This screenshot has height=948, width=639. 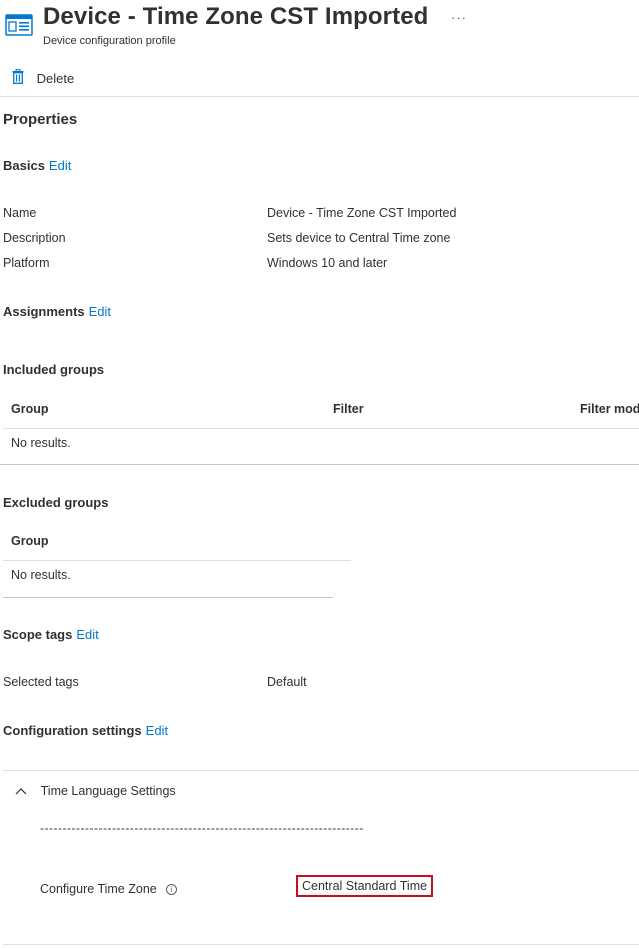 I want to click on selected-tags-value: Default, so click(x=287, y=682).